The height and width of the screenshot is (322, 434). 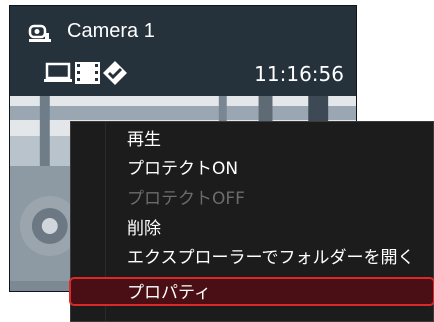 I want to click on film-icon, so click(x=87, y=73).